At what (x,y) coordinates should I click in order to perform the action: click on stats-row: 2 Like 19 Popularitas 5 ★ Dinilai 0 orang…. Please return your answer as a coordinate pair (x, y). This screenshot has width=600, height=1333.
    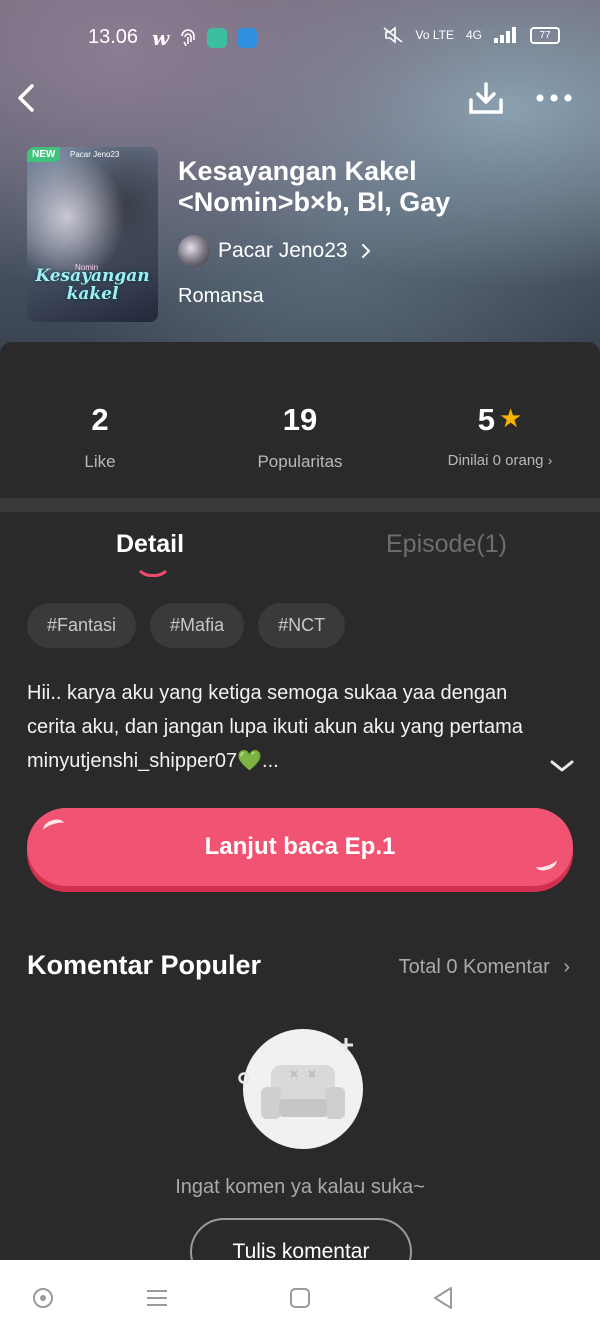
    Looking at the image, I should click on (300, 442).